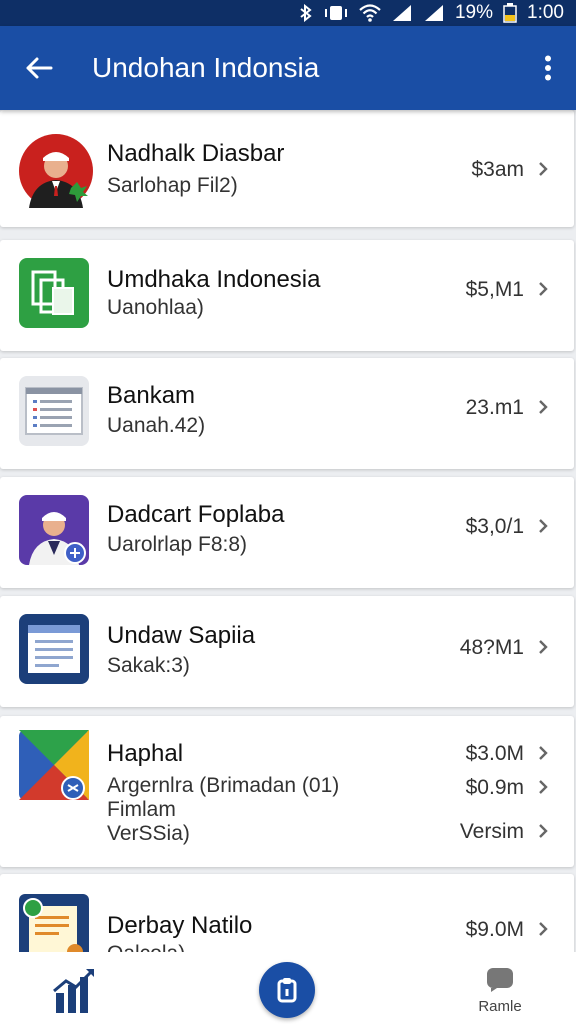 This screenshot has width=576, height=1024. I want to click on item-value-2: $0.9m, so click(494, 787).